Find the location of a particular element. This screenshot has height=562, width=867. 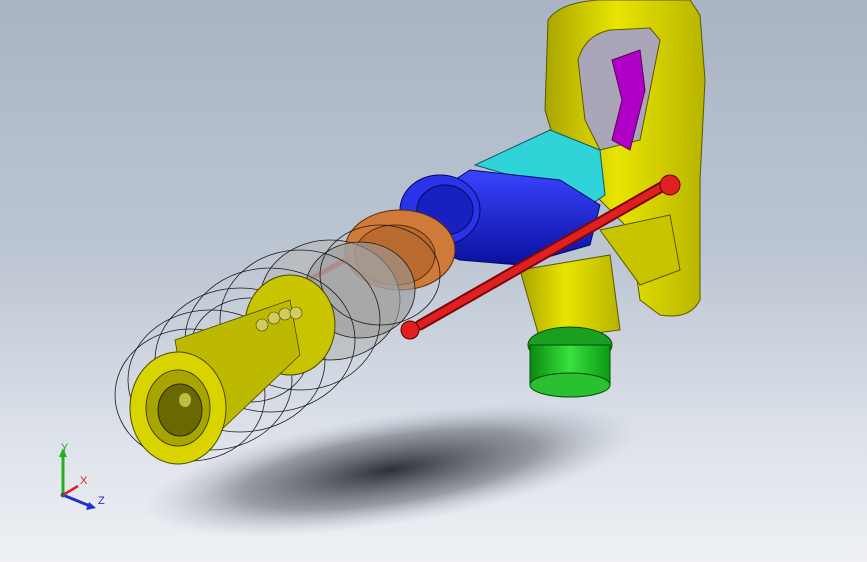

orientation-triad: Y X Z is located at coordinates (83, 480).